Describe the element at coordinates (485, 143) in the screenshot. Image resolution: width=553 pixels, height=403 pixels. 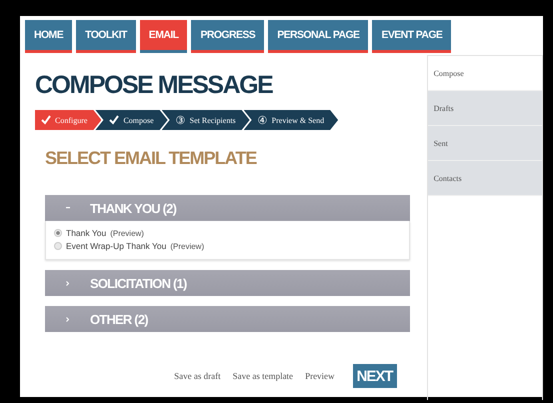
I see `sidebar-item: Sent` at that location.